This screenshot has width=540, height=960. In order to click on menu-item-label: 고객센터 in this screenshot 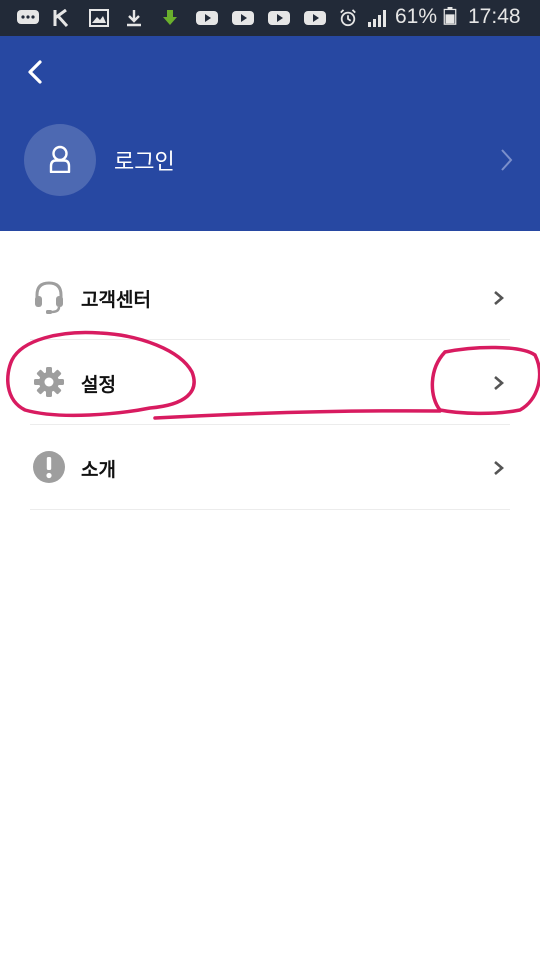, I will do `click(116, 300)`.